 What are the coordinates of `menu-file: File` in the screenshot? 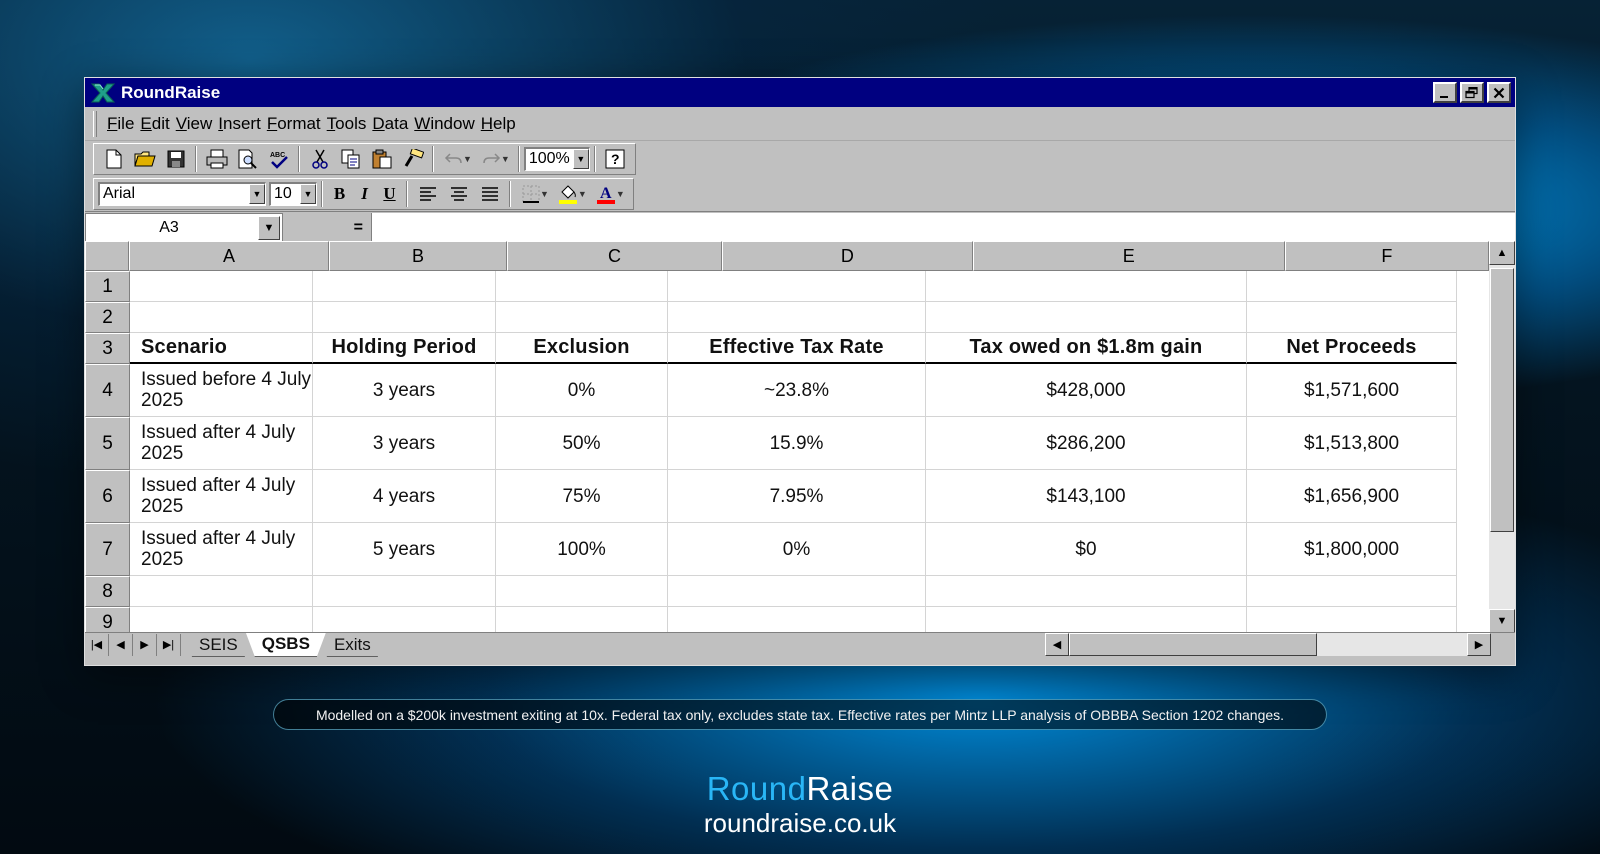 It's located at (120, 124).